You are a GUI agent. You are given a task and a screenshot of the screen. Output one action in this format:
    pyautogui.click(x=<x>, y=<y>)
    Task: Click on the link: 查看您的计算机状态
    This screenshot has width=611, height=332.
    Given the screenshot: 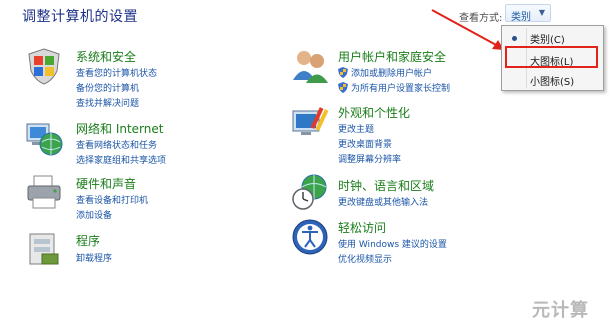 What is the action you would take?
    pyautogui.click(x=116, y=72)
    